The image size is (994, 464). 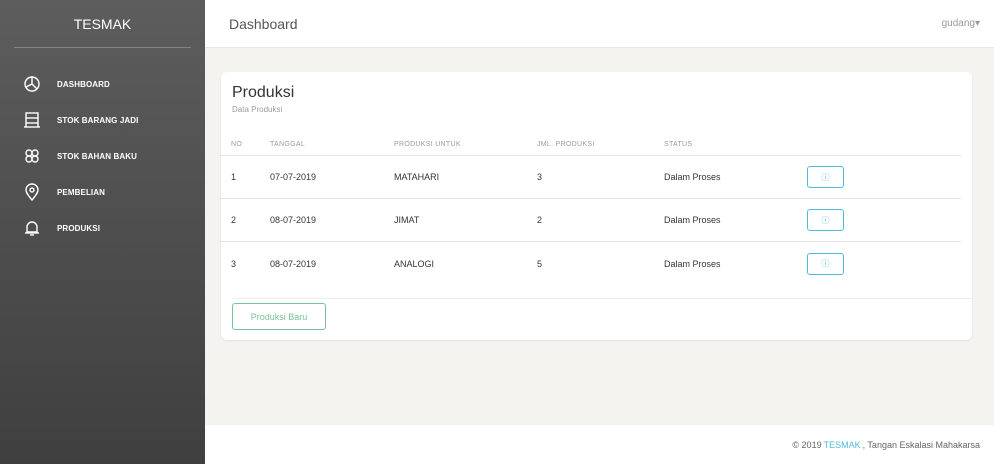 What do you see at coordinates (32, 228) in the screenshot?
I see `bell-icon` at bounding box center [32, 228].